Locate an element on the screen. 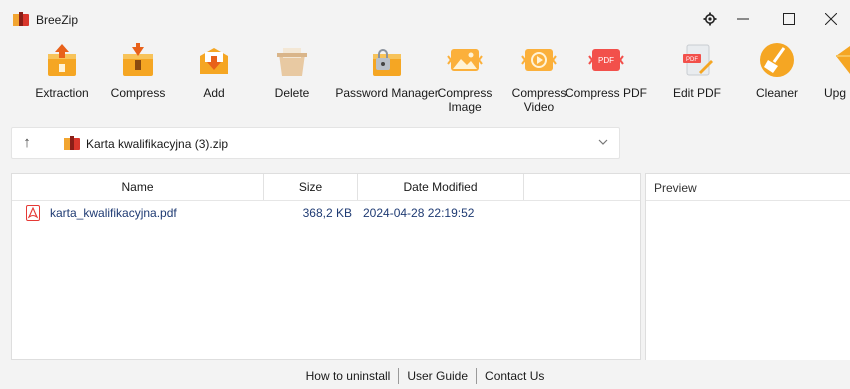 The height and width of the screenshot is (389, 850). extraction-button: Extraction is located at coordinates (62, 79).